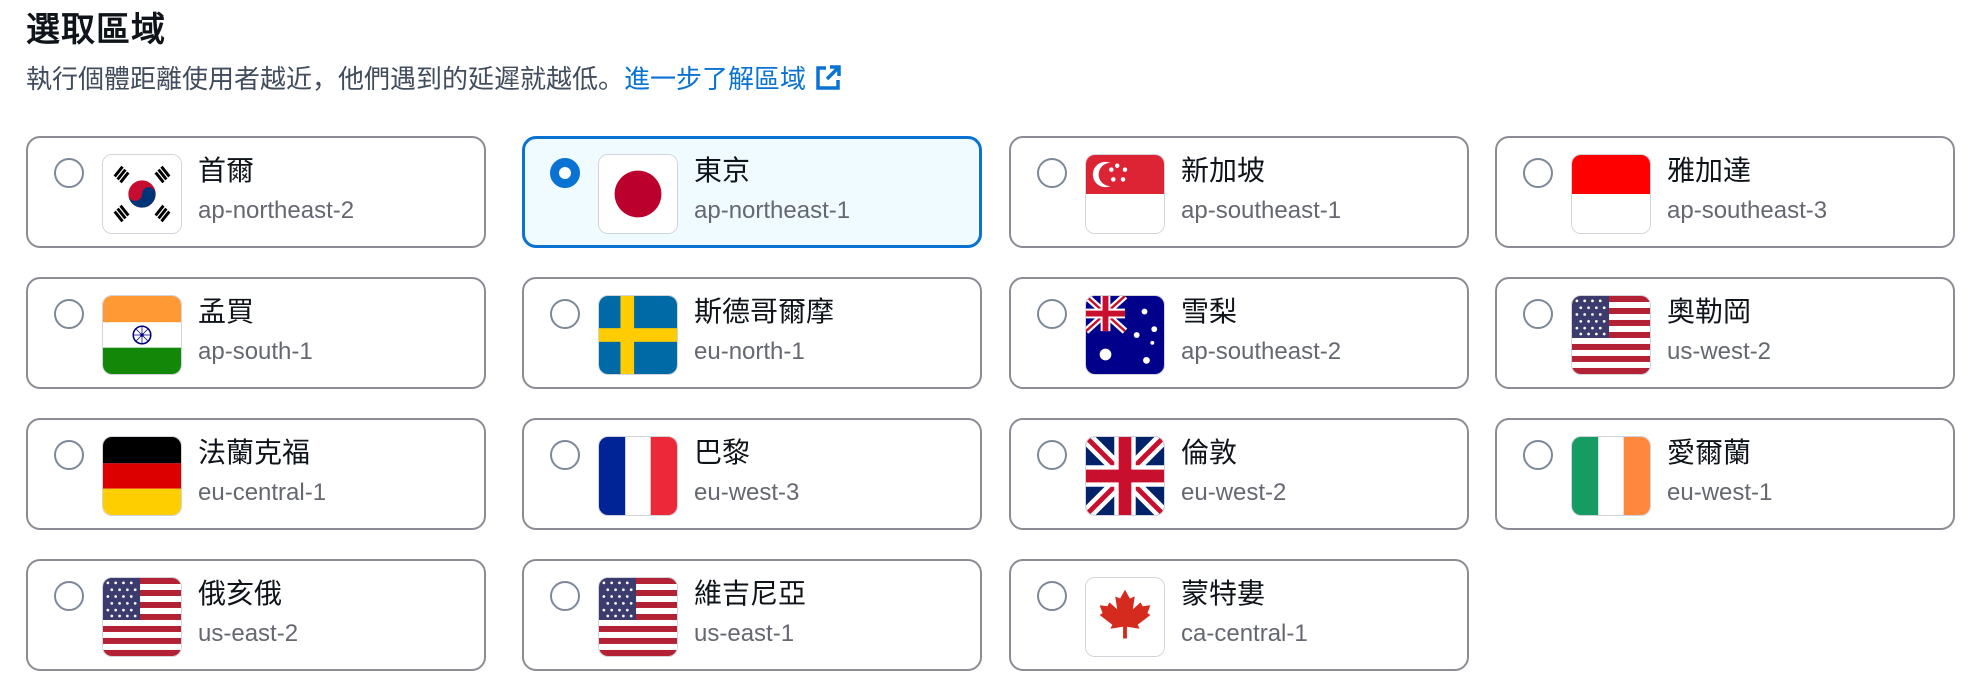  I want to click on region-code: eu-west-3, so click(747, 492).